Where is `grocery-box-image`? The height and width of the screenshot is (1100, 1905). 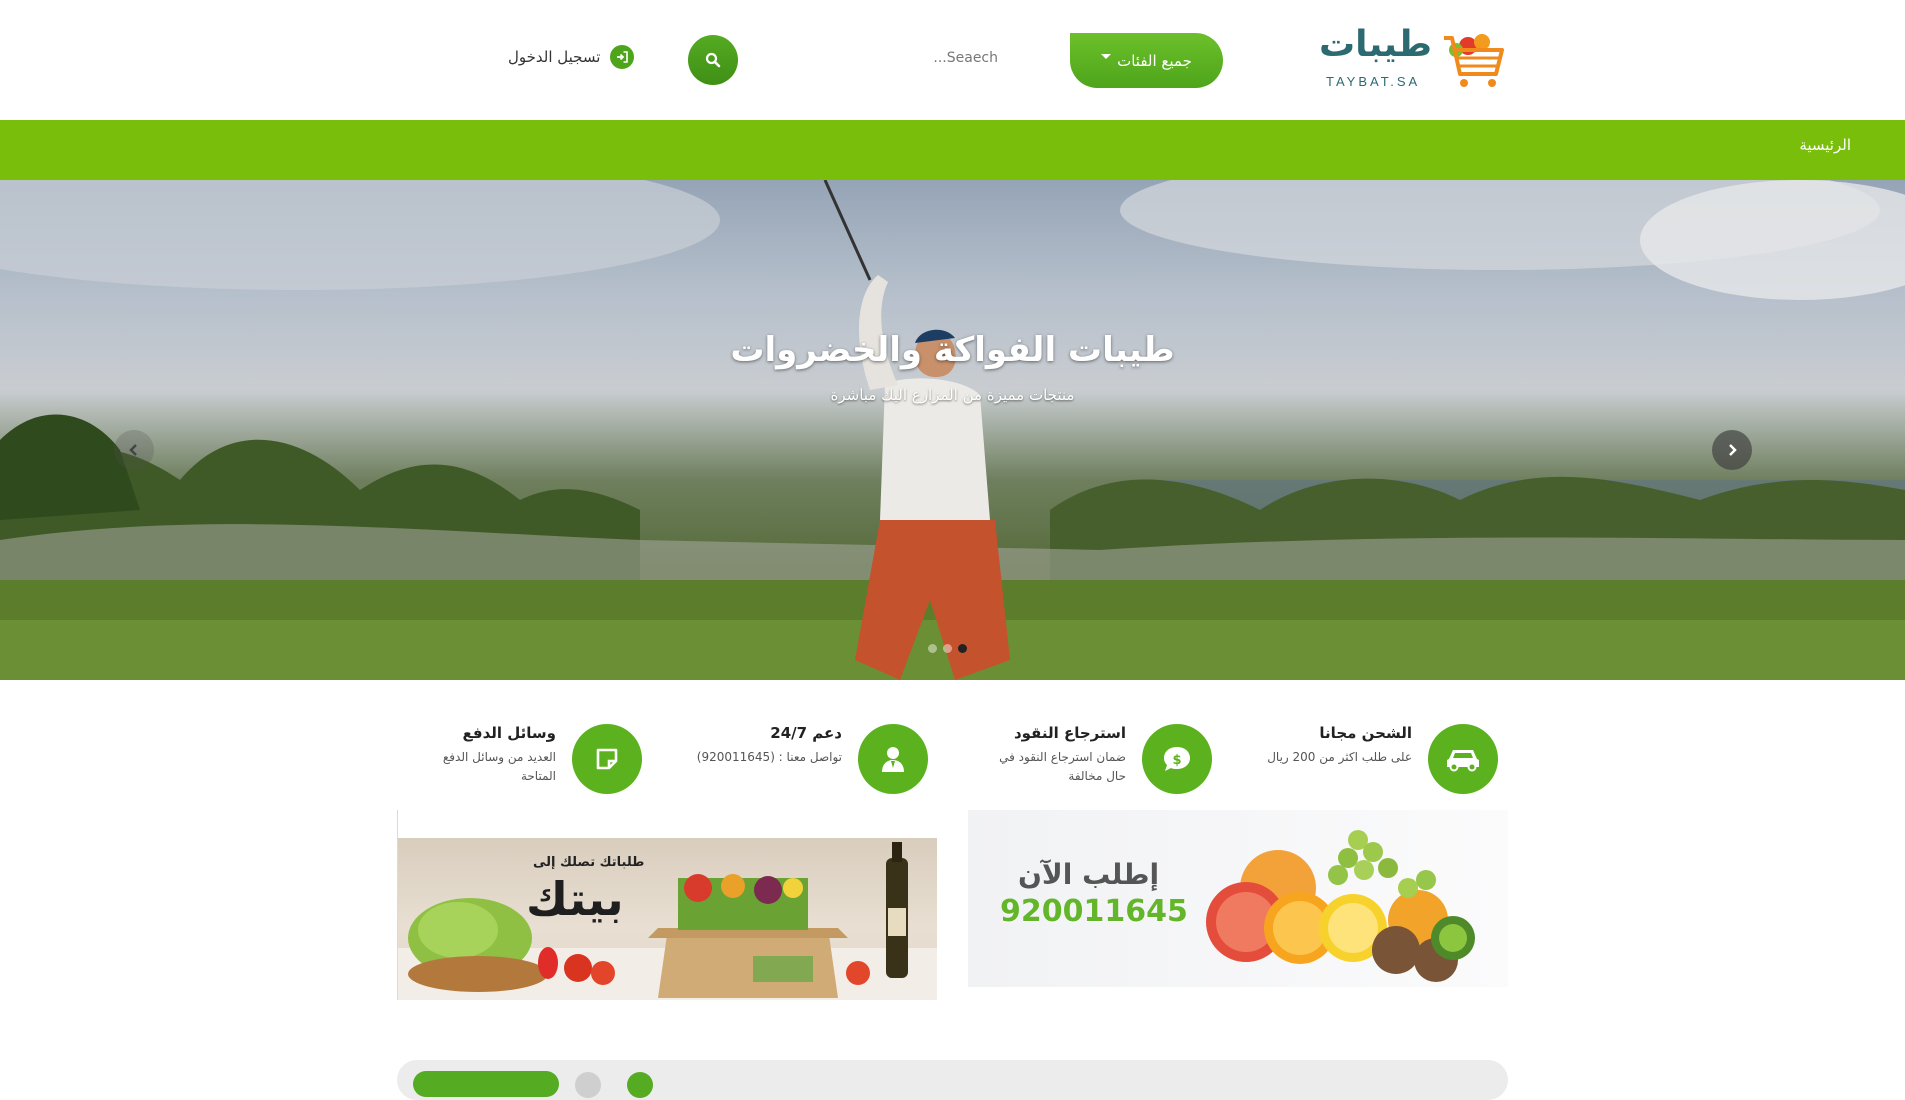
grocery-box-image is located at coordinates (667, 919).